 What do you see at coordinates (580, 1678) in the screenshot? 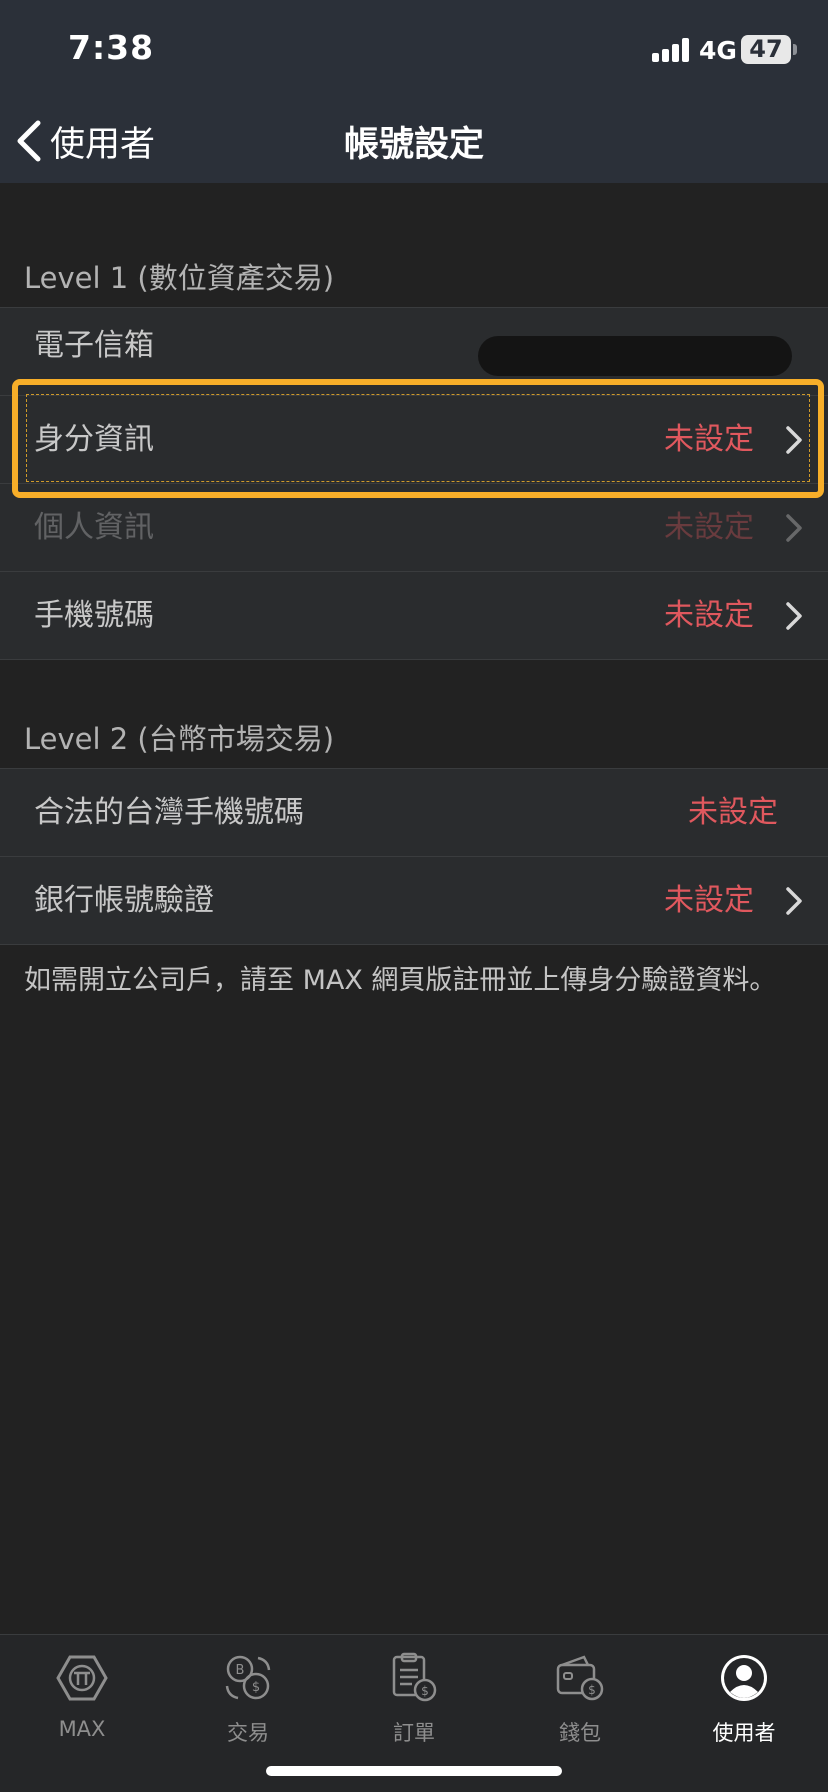
I see `wallet-icon: $` at bounding box center [580, 1678].